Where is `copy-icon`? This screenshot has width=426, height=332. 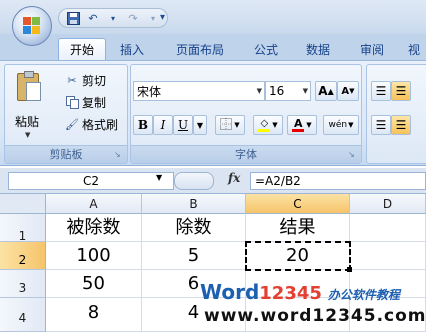 copy-icon is located at coordinates (72, 102).